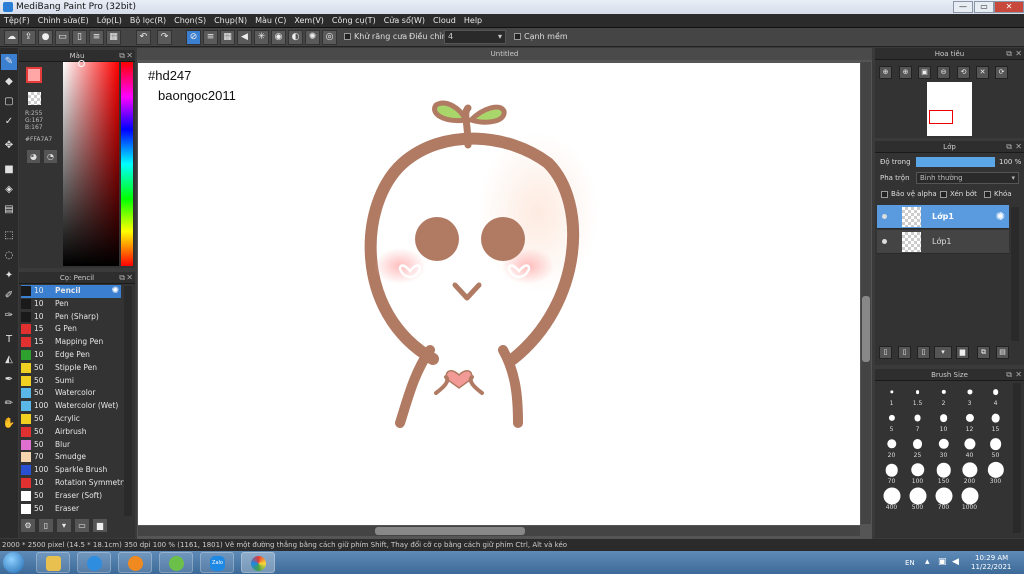  Describe the element at coordinates (82, 525) in the screenshot. I see `copy-brush-icon: ▭` at that location.